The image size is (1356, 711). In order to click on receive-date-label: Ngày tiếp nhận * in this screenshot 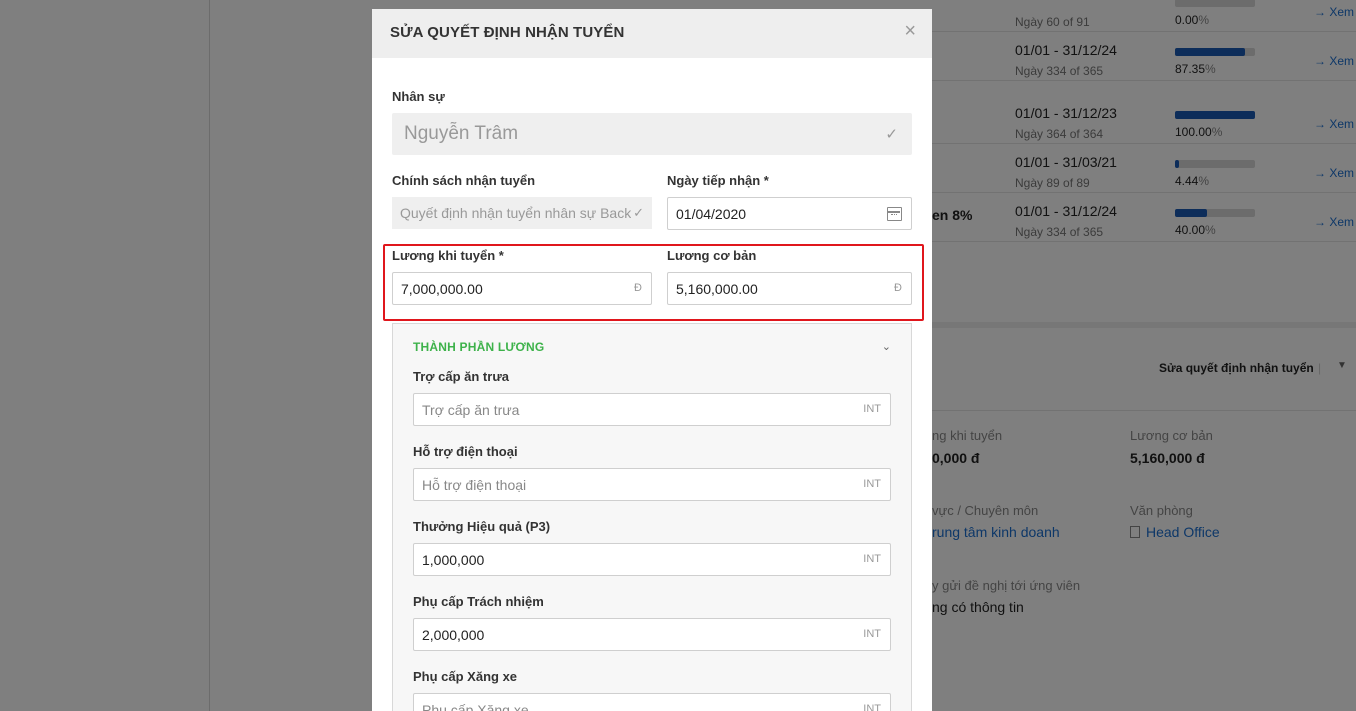, I will do `click(718, 180)`.